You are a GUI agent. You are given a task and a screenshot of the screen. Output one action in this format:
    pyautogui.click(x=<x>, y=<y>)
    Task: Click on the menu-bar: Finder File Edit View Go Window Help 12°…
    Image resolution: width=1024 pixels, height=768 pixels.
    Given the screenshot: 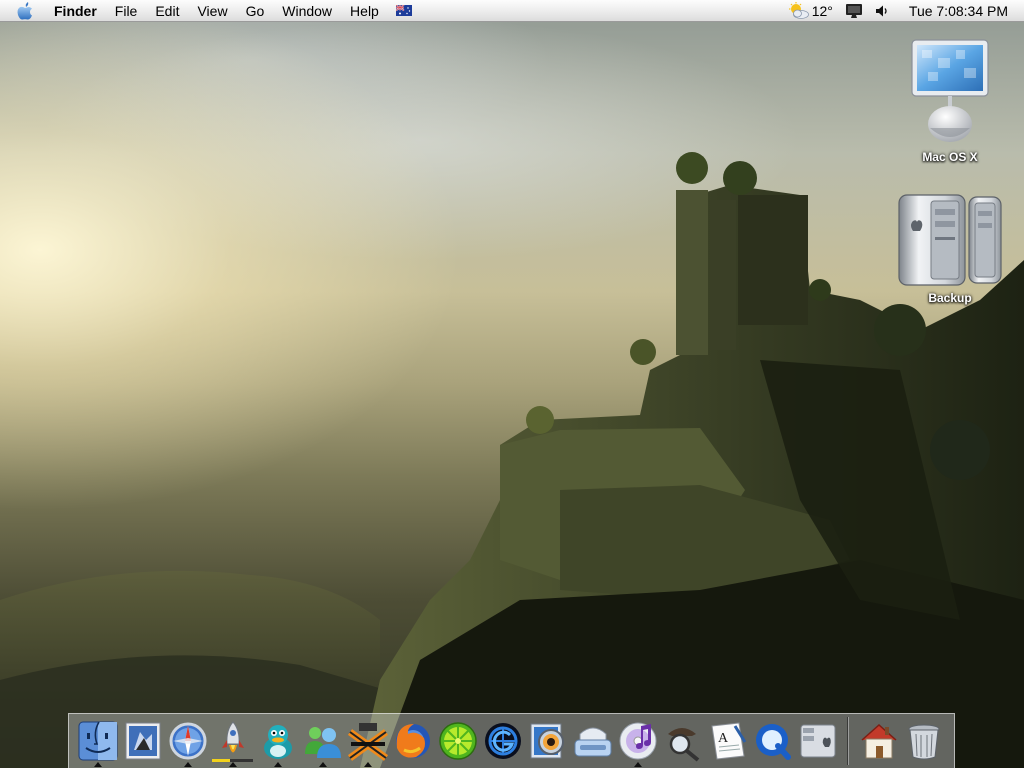 What is the action you would take?
    pyautogui.click(x=512, y=11)
    